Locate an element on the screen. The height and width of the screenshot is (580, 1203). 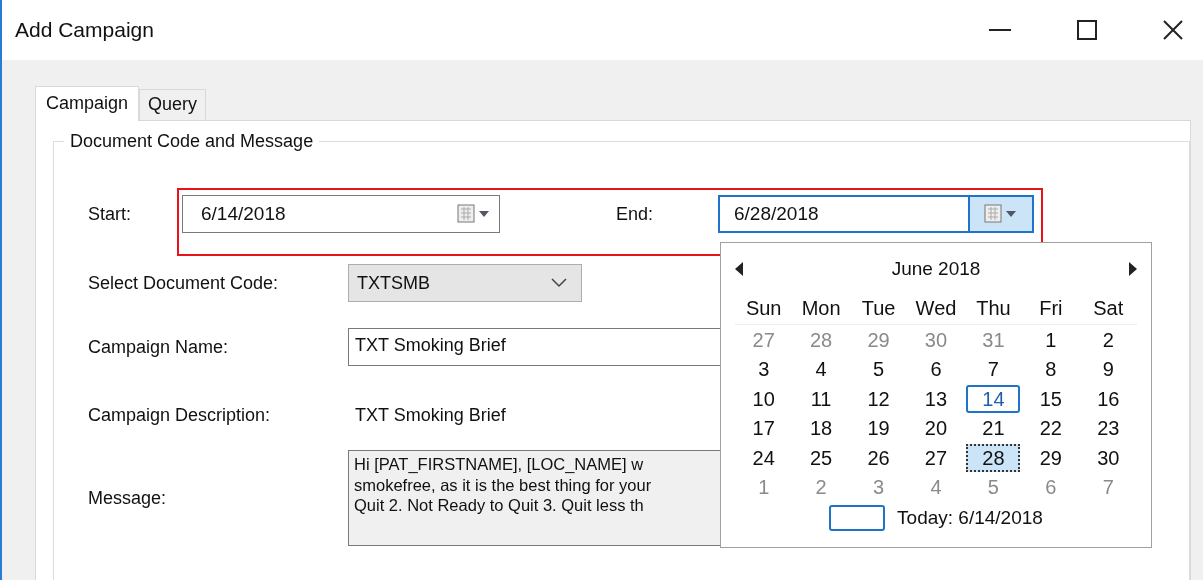
weekday-label: Sun is located at coordinates (763, 308).